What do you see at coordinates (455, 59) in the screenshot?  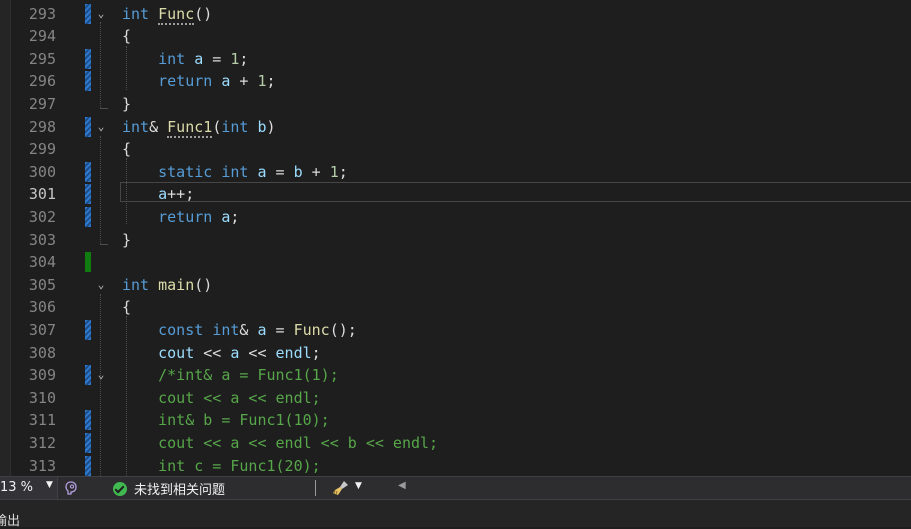 I see `code-line: 295 int a = 1;` at bounding box center [455, 59].